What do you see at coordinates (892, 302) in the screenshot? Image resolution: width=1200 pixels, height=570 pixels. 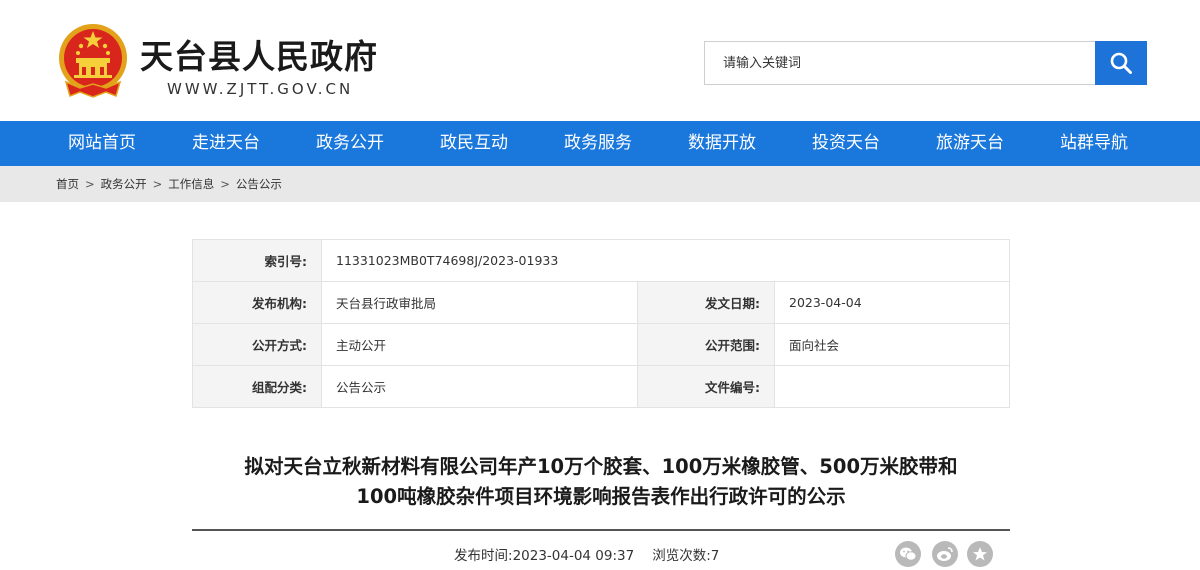 I see `issue-date-value: 2023-04-04` at bounding box center [892, 302].